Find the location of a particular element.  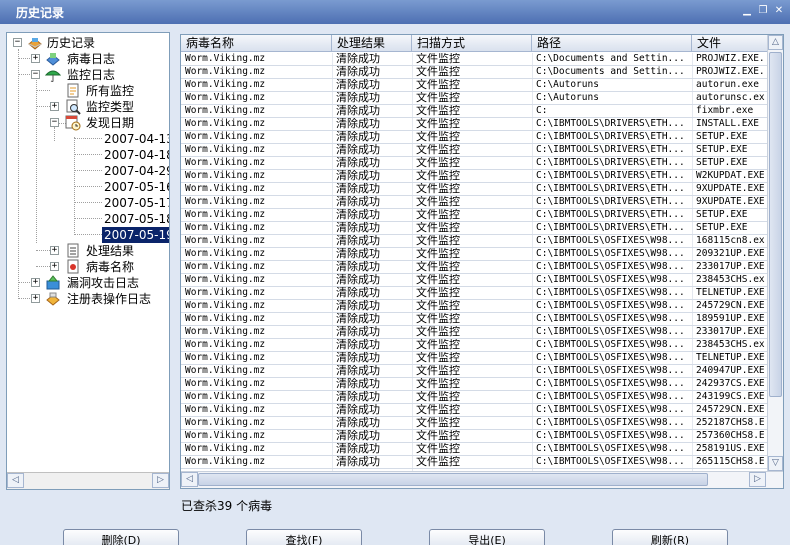

tree-node-virus-log: + 病毒日志 is located at coordinates (87, 59).